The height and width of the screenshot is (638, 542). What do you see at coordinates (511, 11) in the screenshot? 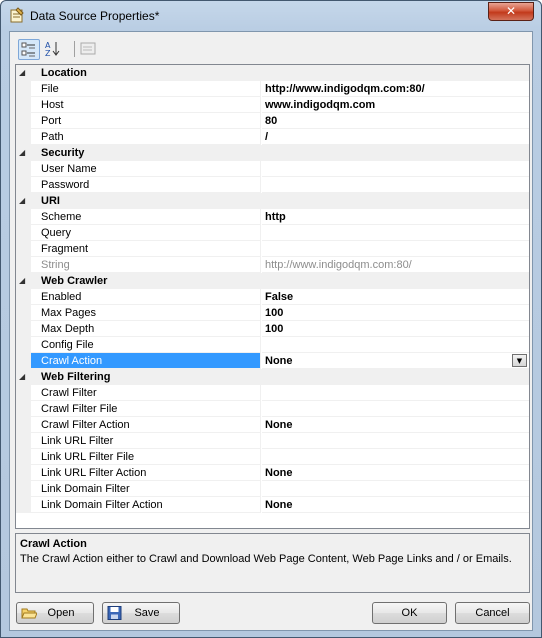
I see `close-button: ✕` at bounding box center [511, 11].